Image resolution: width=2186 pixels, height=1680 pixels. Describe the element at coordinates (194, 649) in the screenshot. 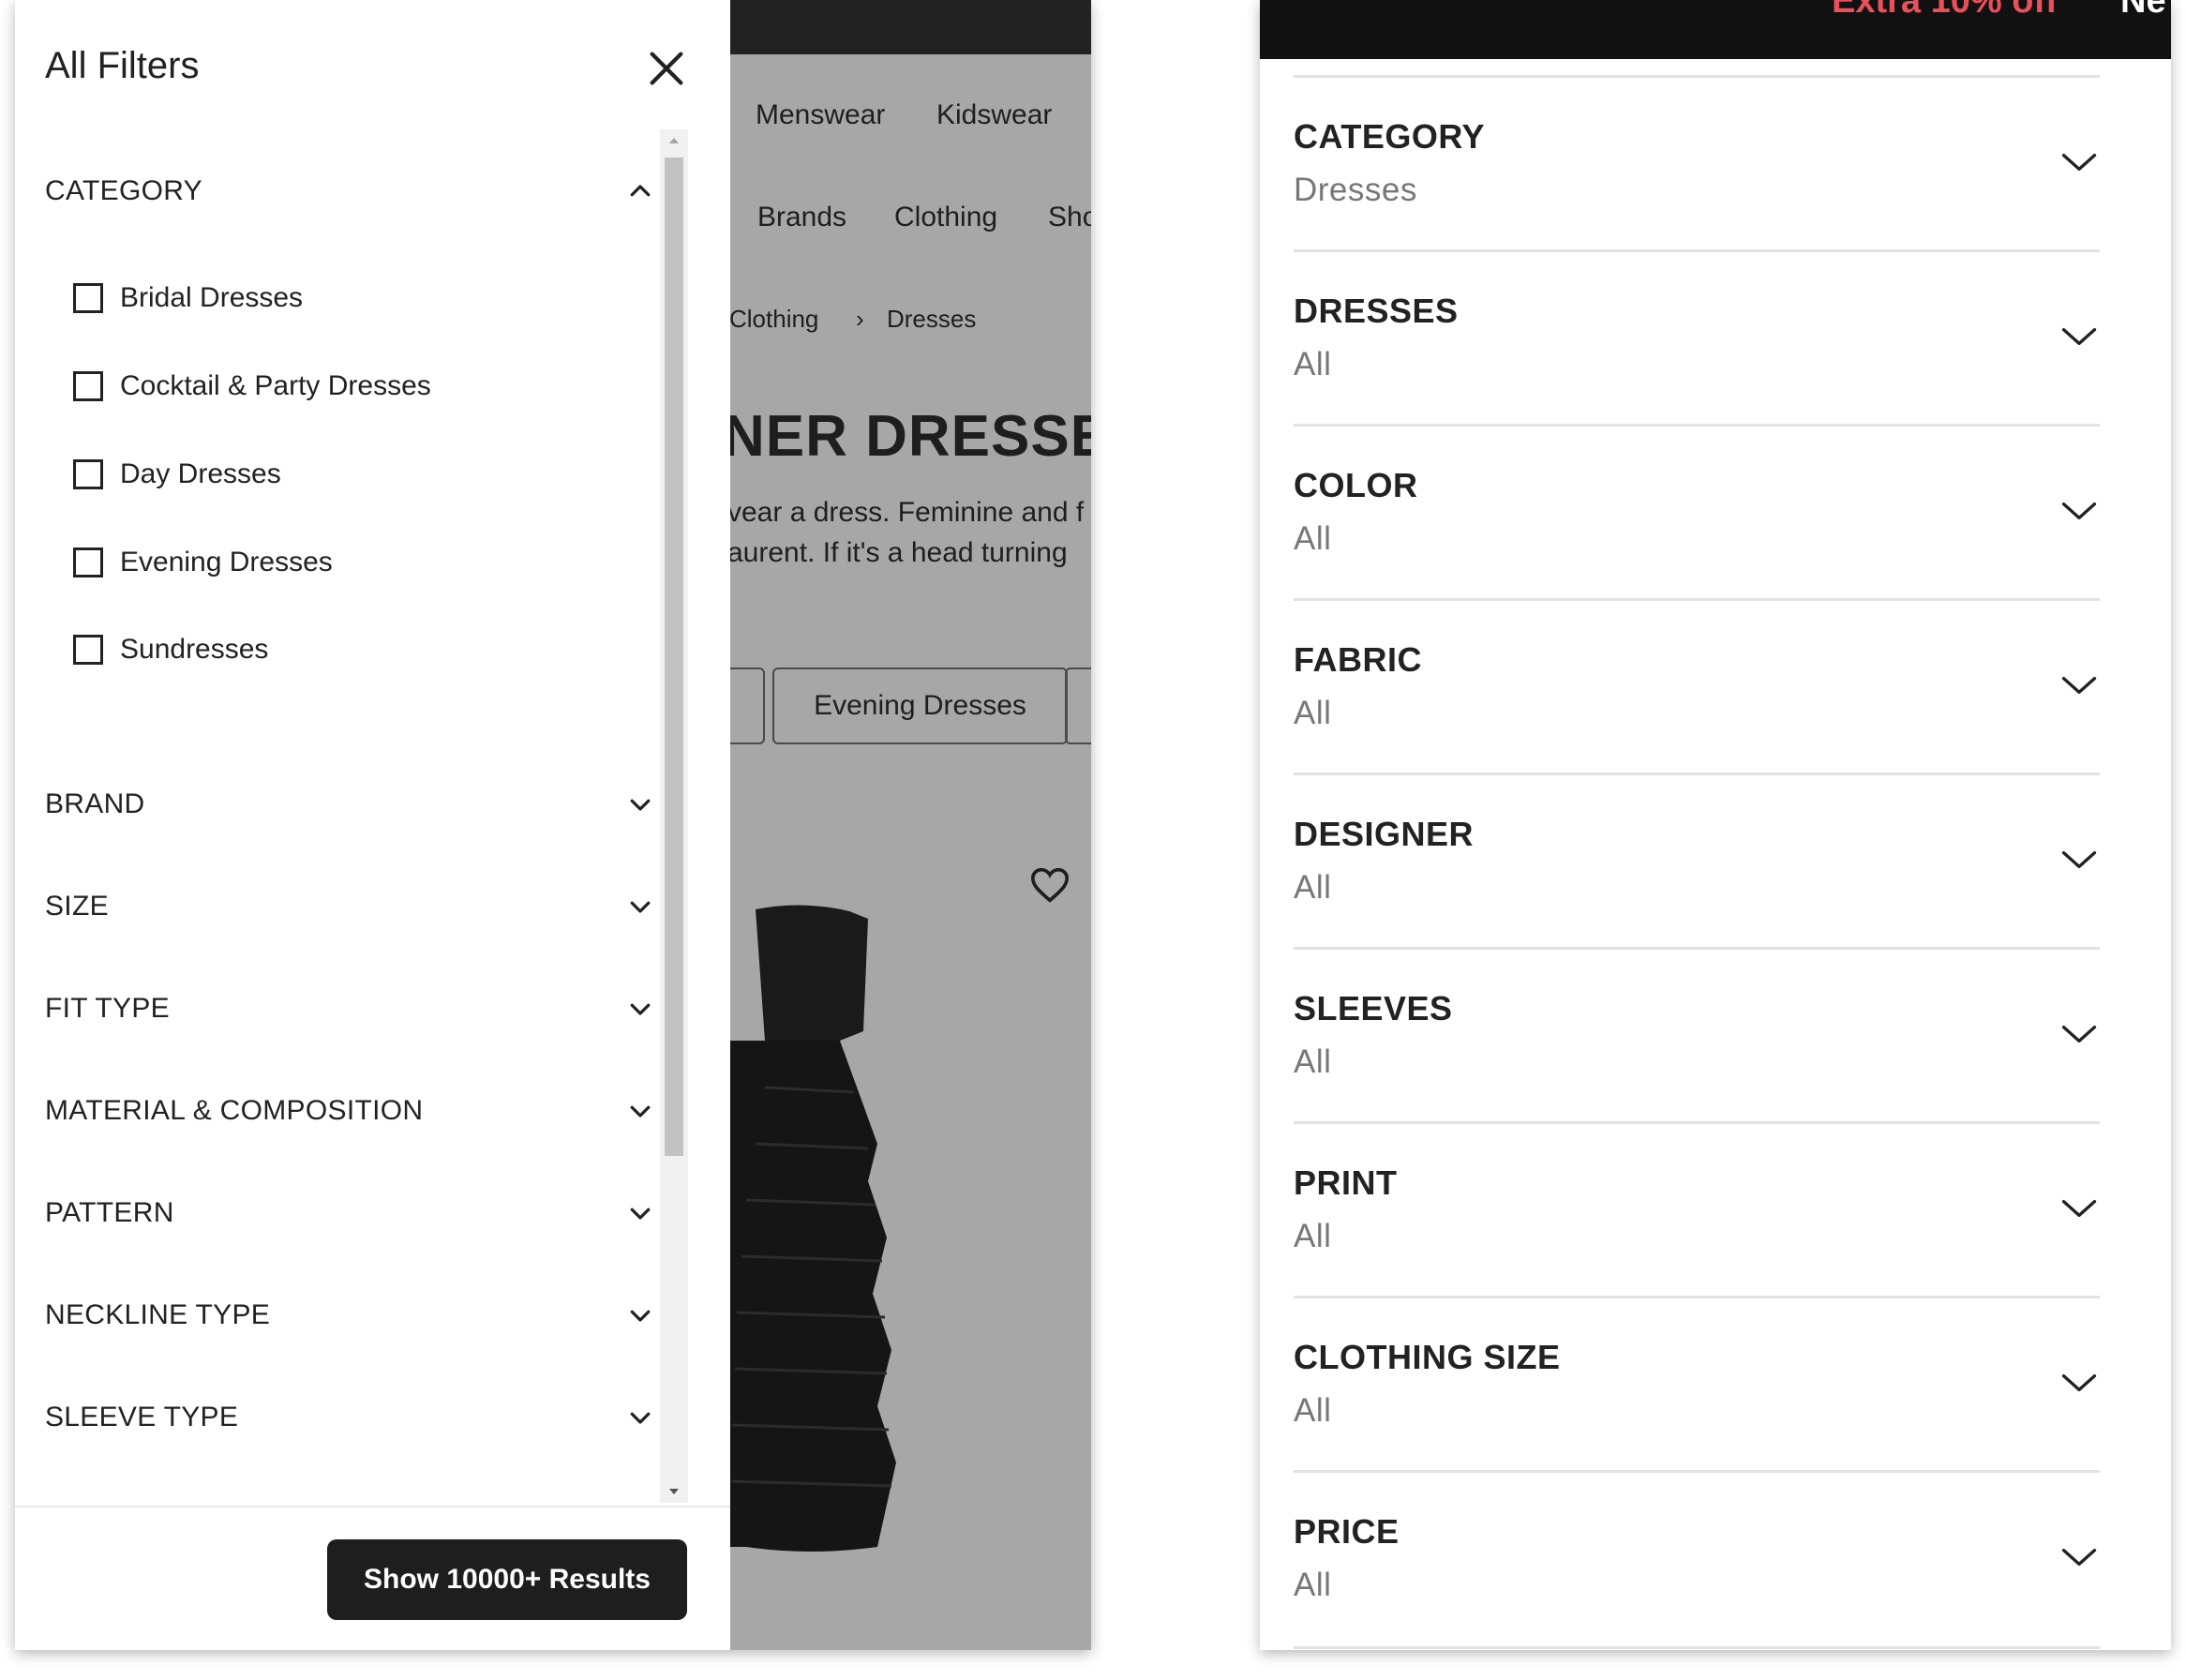

I see `filter-option-label: Sundresses` at that location.